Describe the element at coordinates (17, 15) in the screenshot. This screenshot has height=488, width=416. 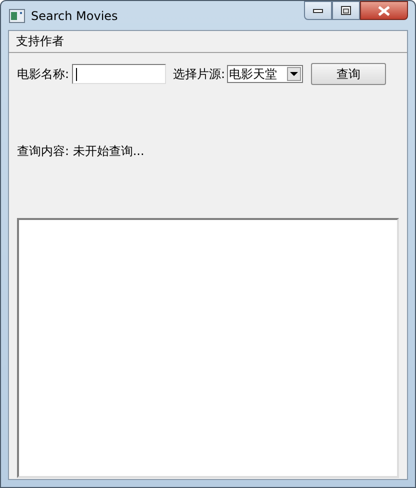
I see `app-icon` at that location.